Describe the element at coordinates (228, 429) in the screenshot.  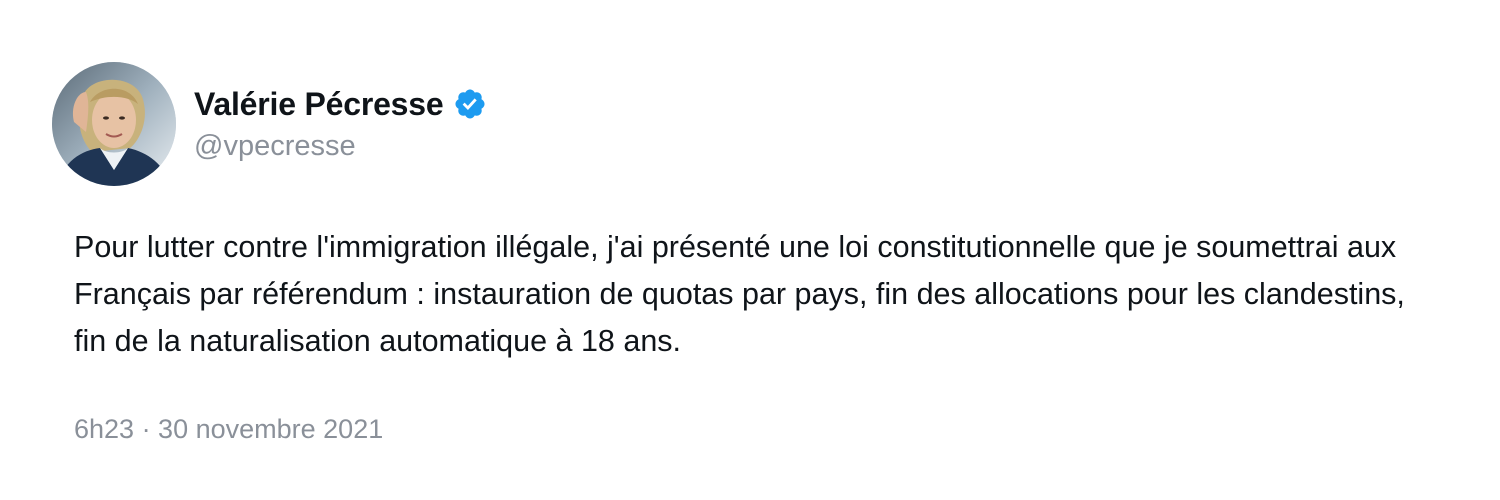
I see `tweet-timestamp: 6h23 · 30 novembre 2021` at that location.